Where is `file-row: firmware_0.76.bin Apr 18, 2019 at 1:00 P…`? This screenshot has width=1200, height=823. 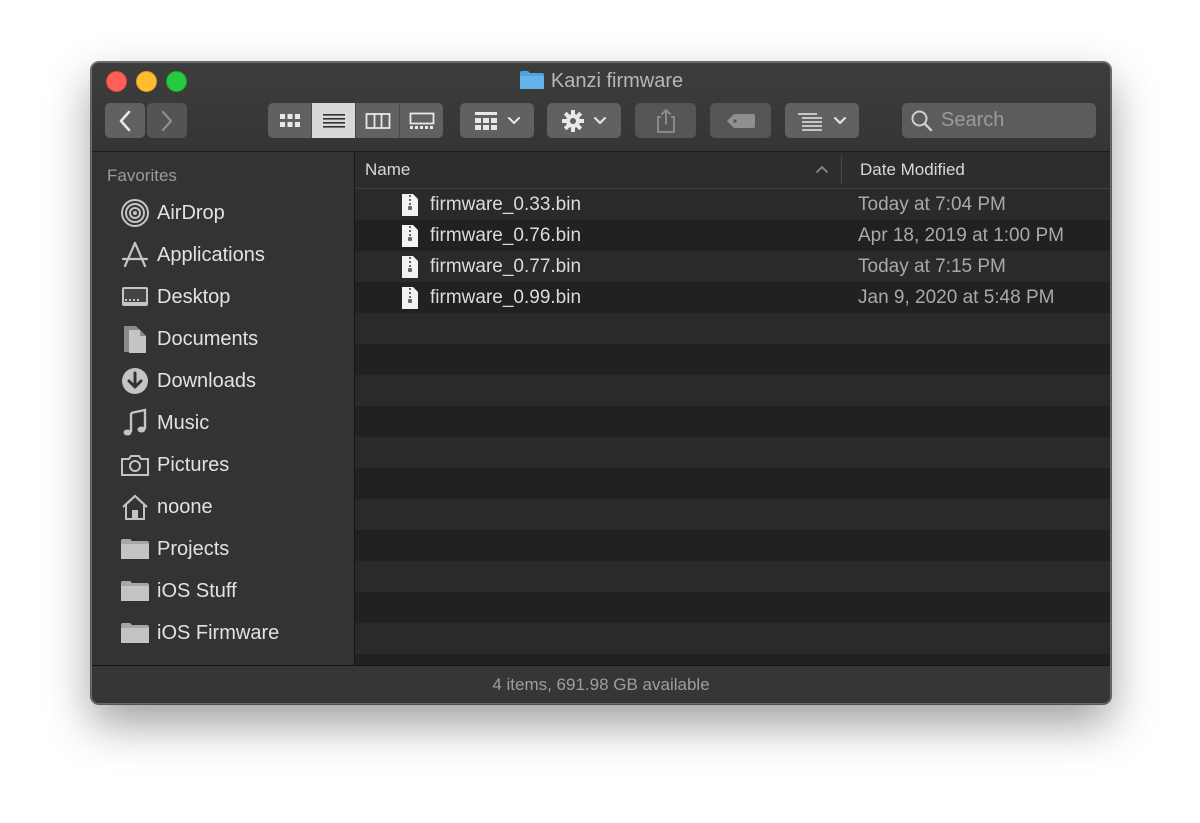 file-row: firmware_0.76.bin Apr 18, 2019 at 1:00 P… is located at coordinates (732, 235).